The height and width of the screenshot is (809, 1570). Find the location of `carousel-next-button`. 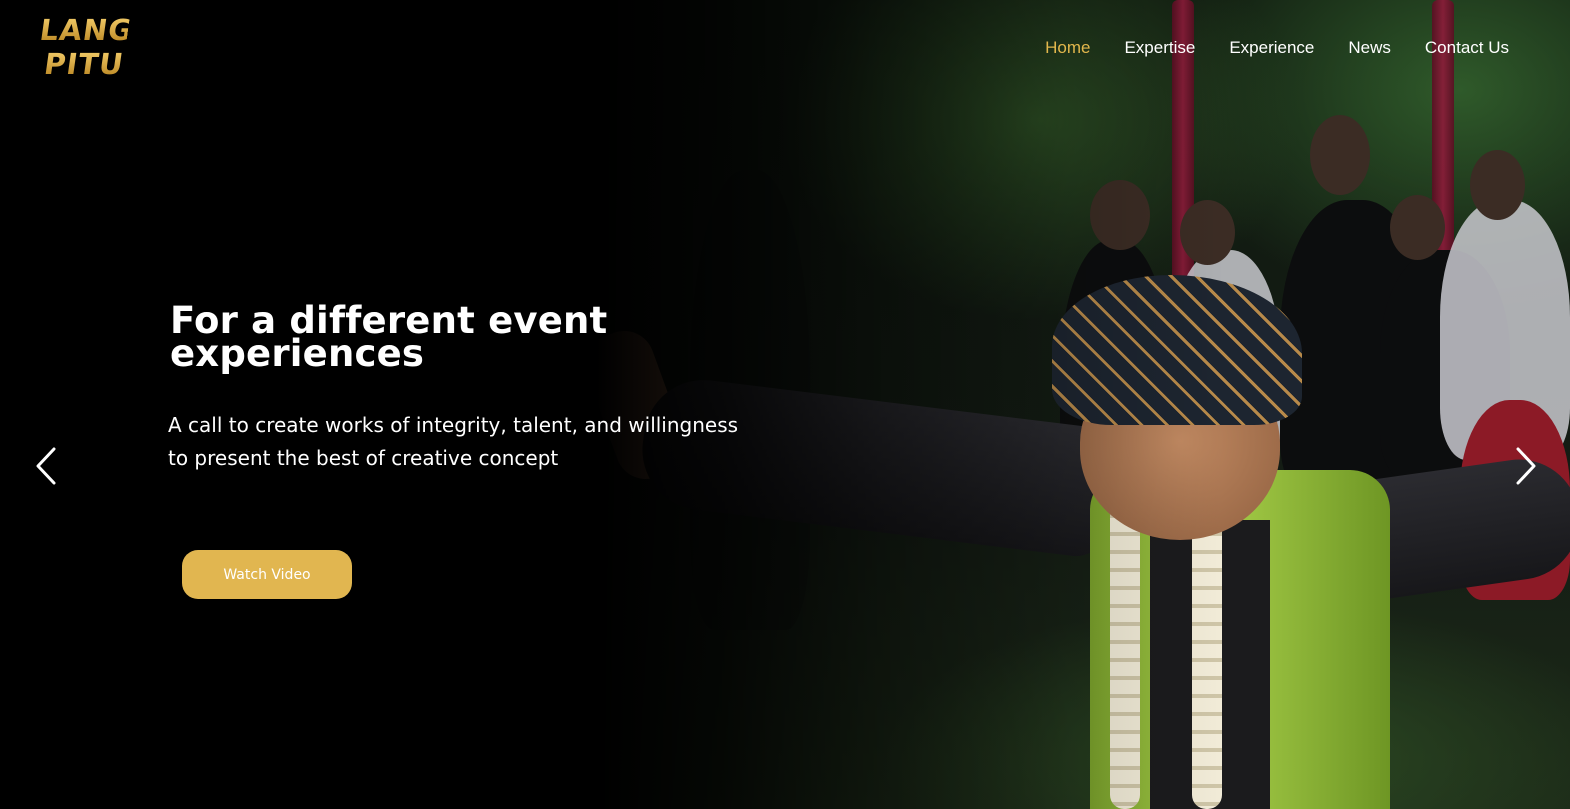

carousel-next-button is located at coordinates (1526, 466).